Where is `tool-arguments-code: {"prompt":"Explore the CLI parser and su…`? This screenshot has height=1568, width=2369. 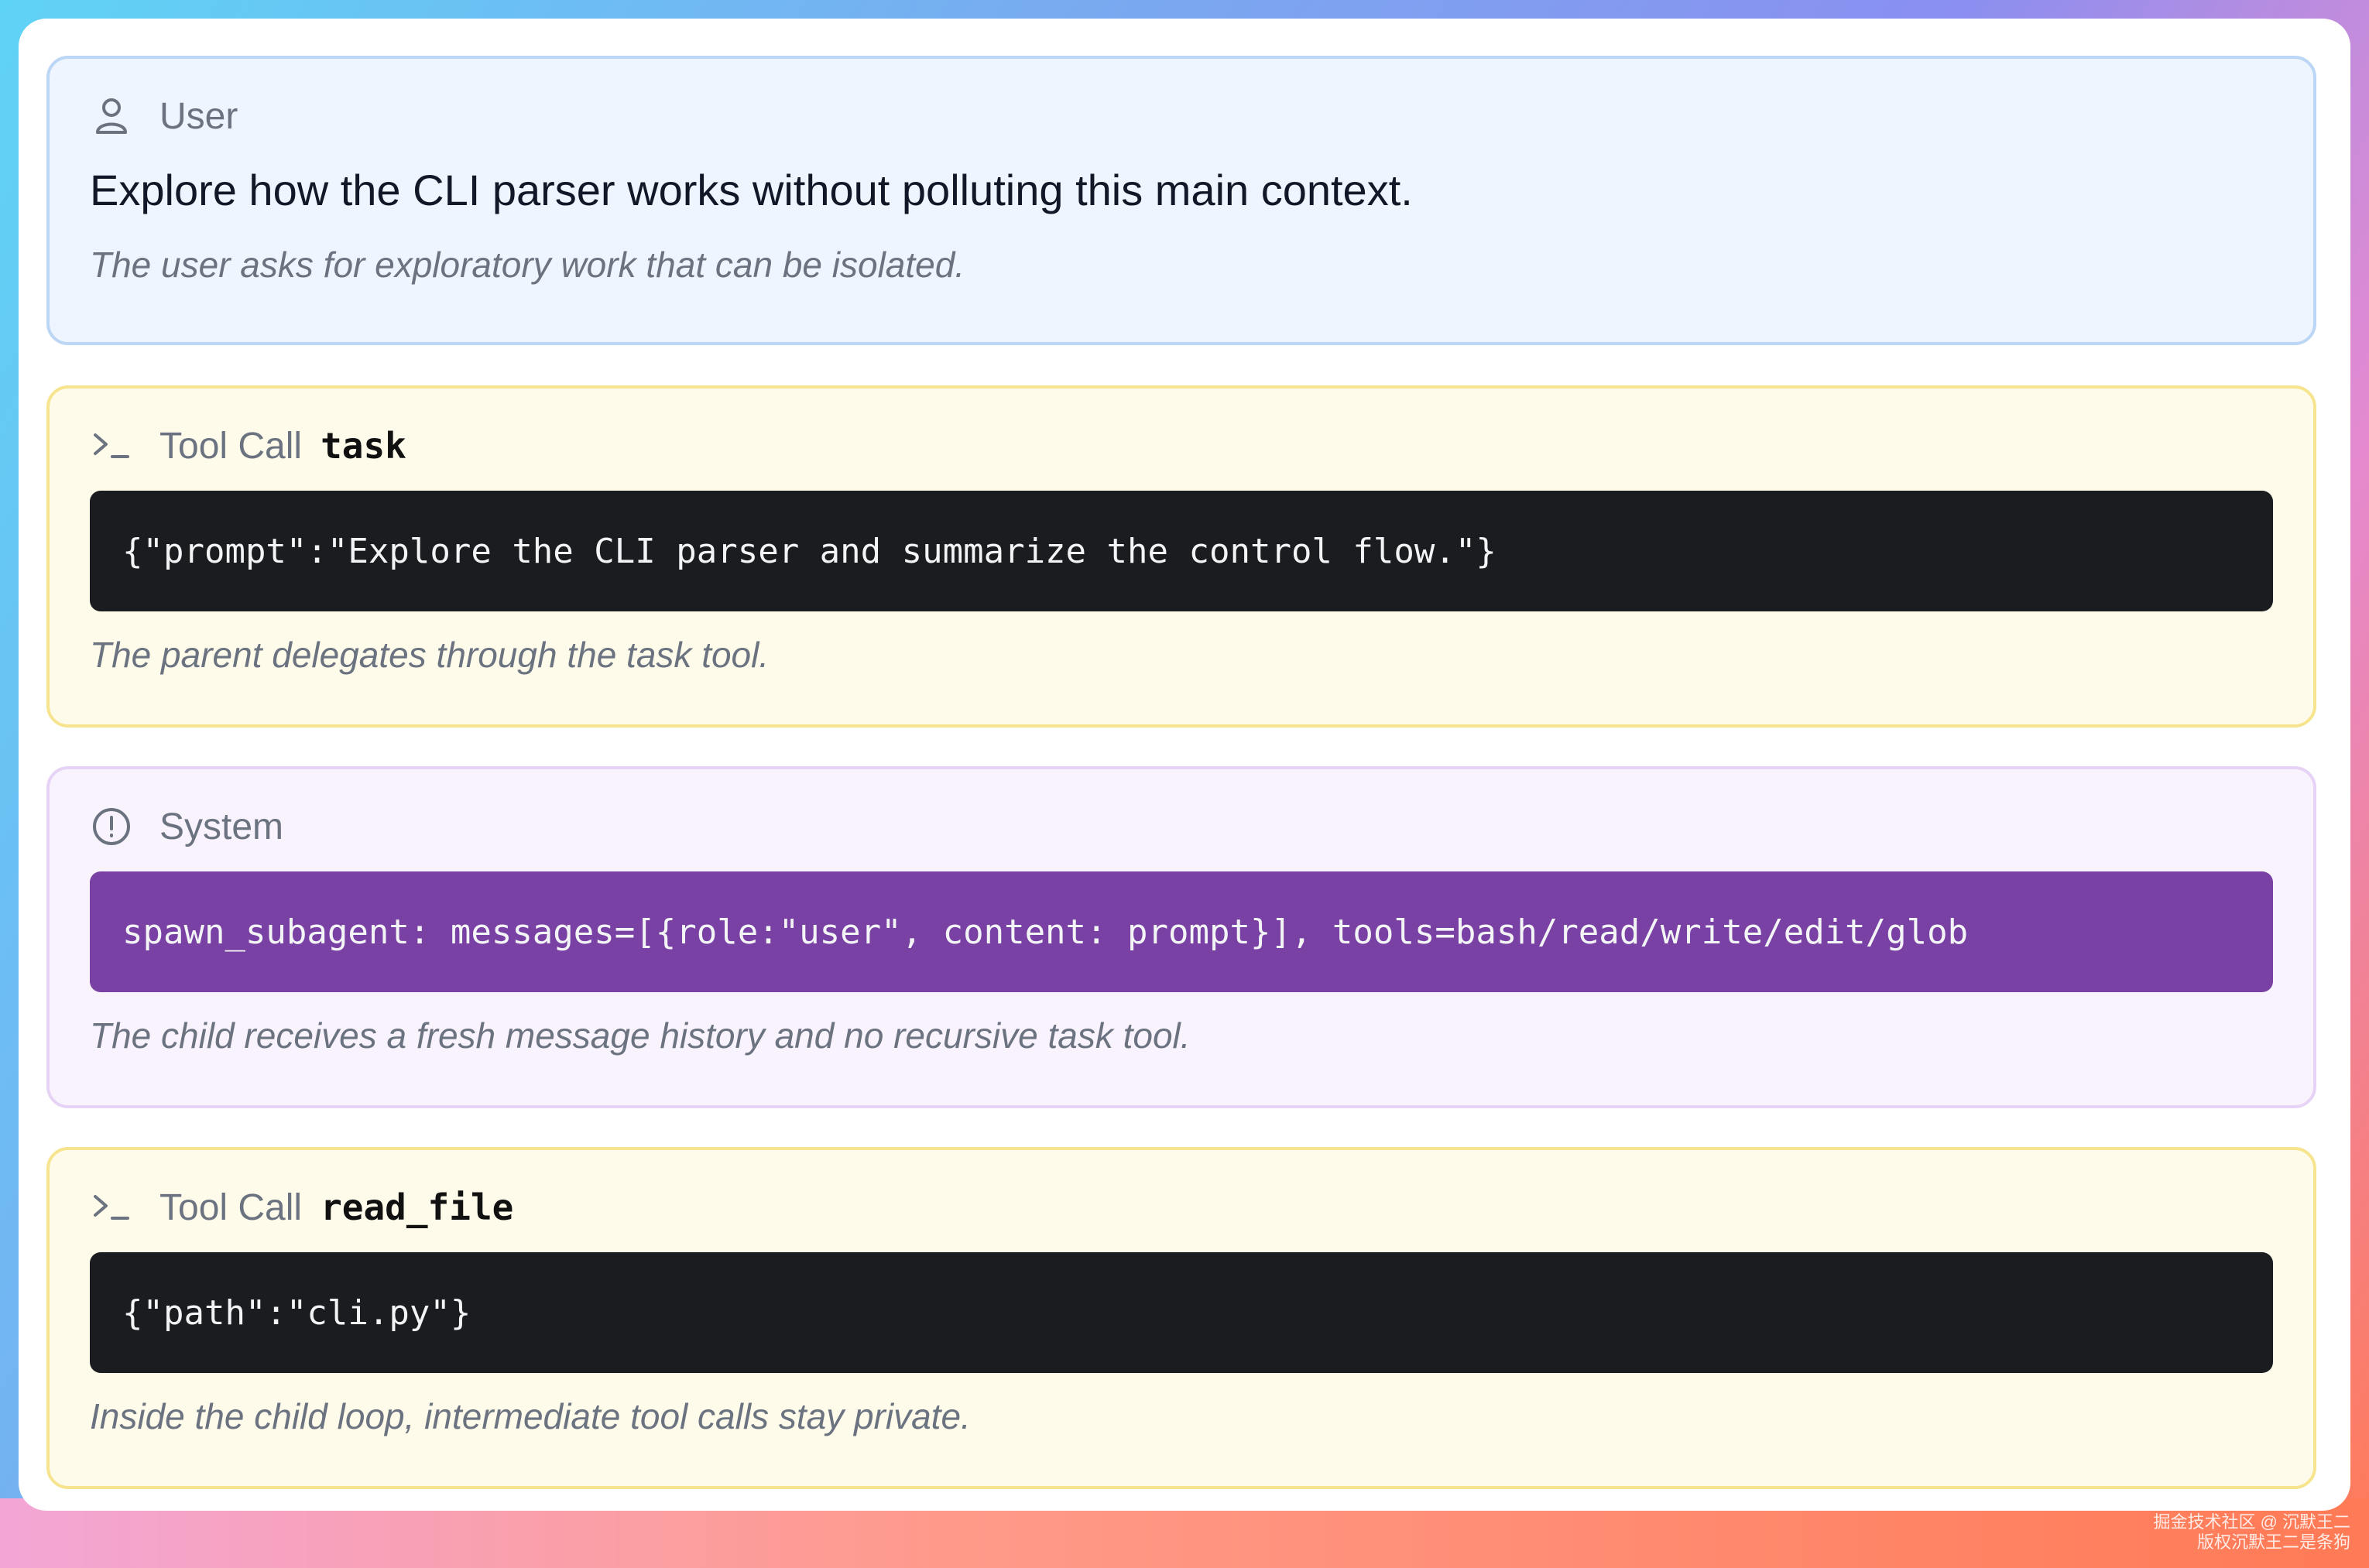
tool-arguments-code: {"prompt":"Explore the CLI parser and su… is located at coordinates (1181, 551).